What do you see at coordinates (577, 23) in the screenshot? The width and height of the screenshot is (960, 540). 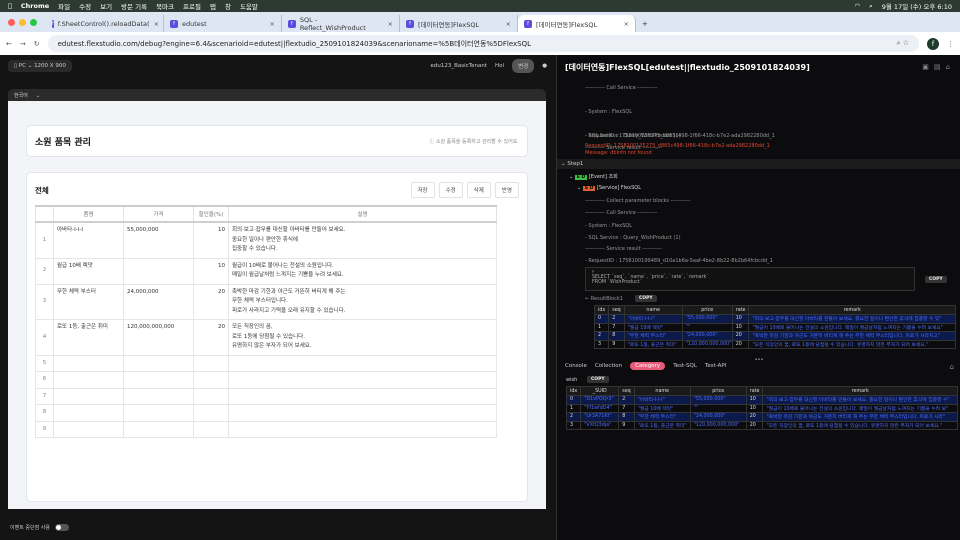 I see `browser-tab-active: f [데이터연동]FlexSQL ×` at bounding box center [577, 23].